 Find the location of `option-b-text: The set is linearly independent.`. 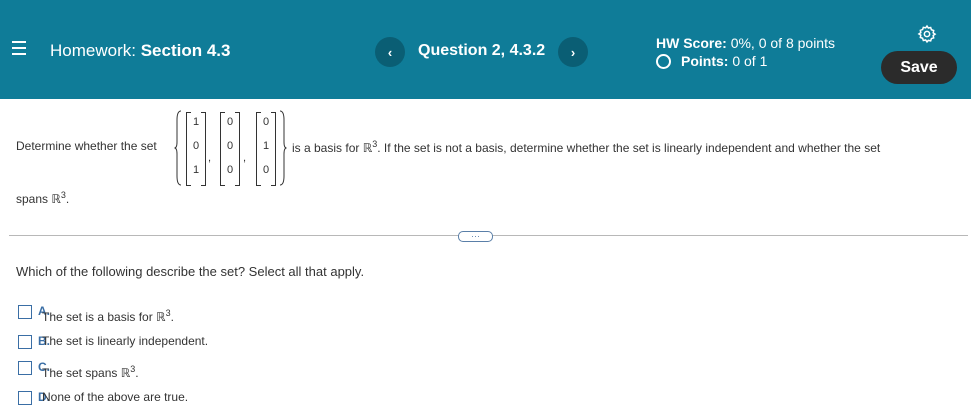

option-b-text: The set is linearly independent. is located at coordinates (125, 341).